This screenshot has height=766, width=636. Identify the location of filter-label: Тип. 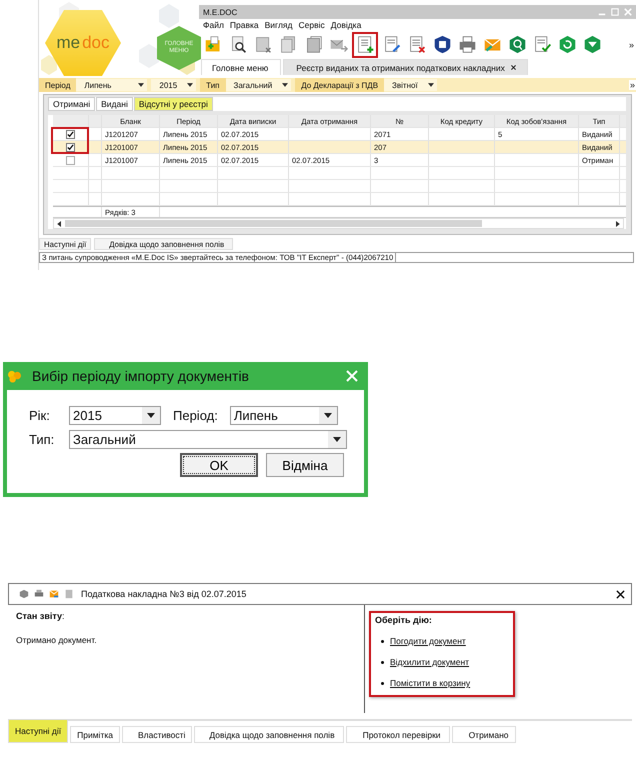
(213, 85).